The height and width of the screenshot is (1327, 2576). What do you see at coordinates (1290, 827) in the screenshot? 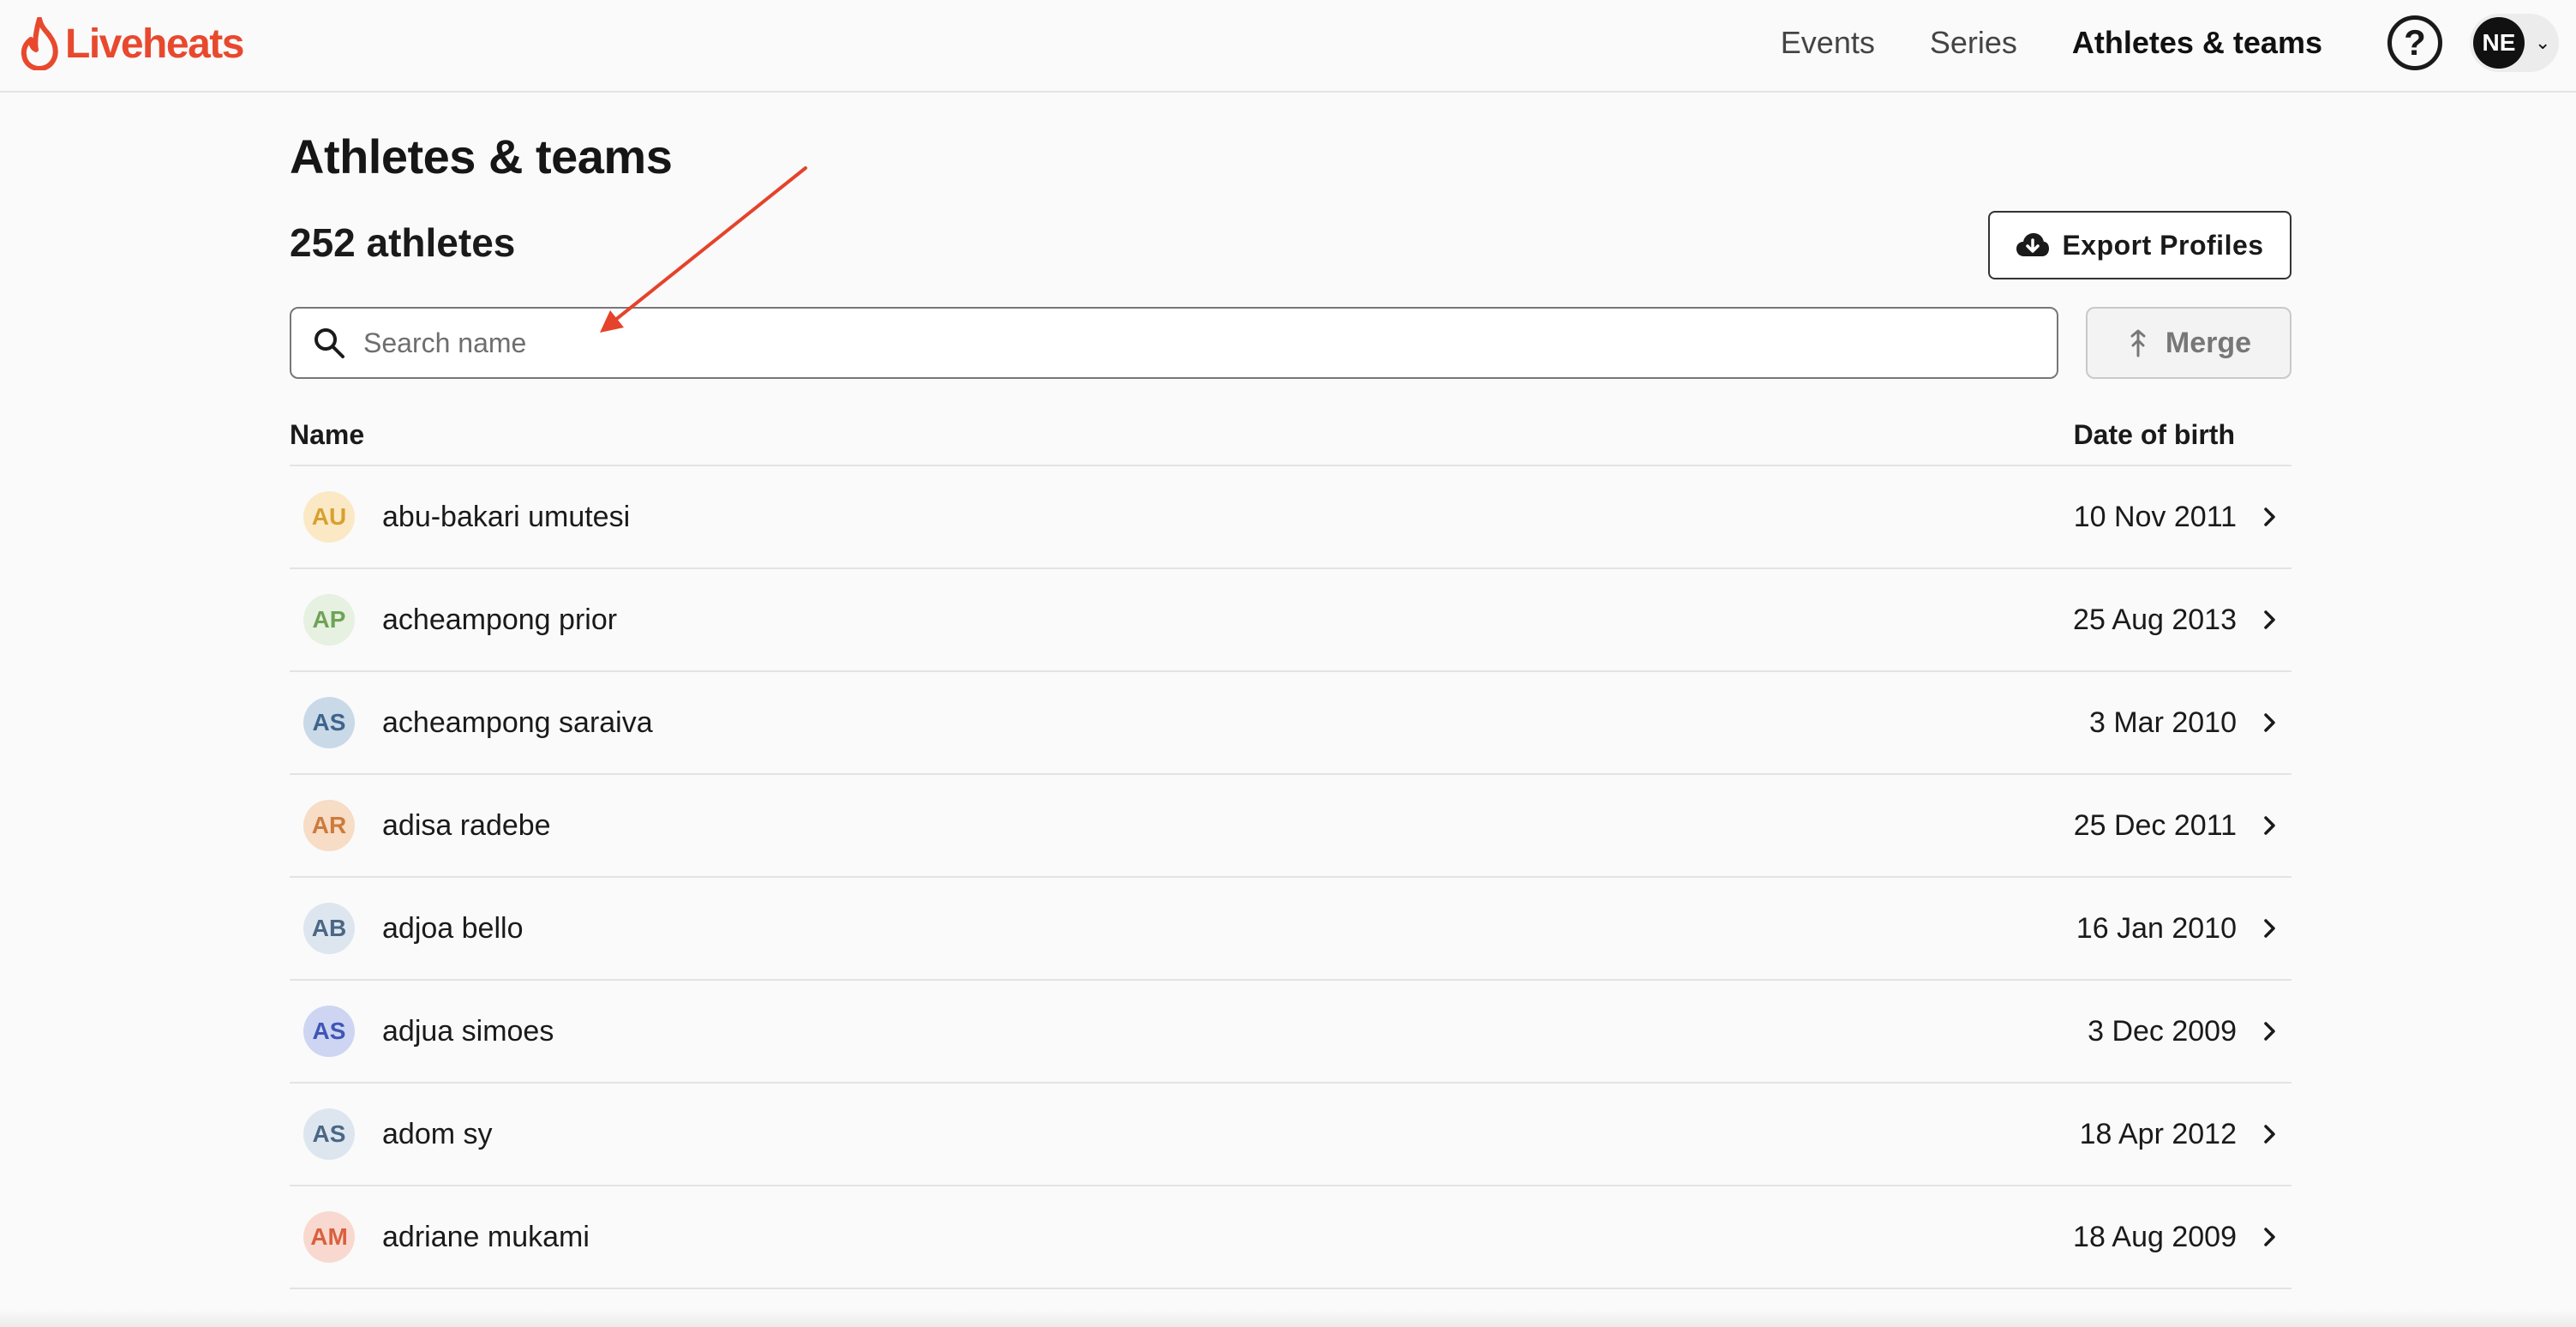
I see `table-row: AR adisa radebe 25 Dec 2011` at bounding box center [1290, 827].